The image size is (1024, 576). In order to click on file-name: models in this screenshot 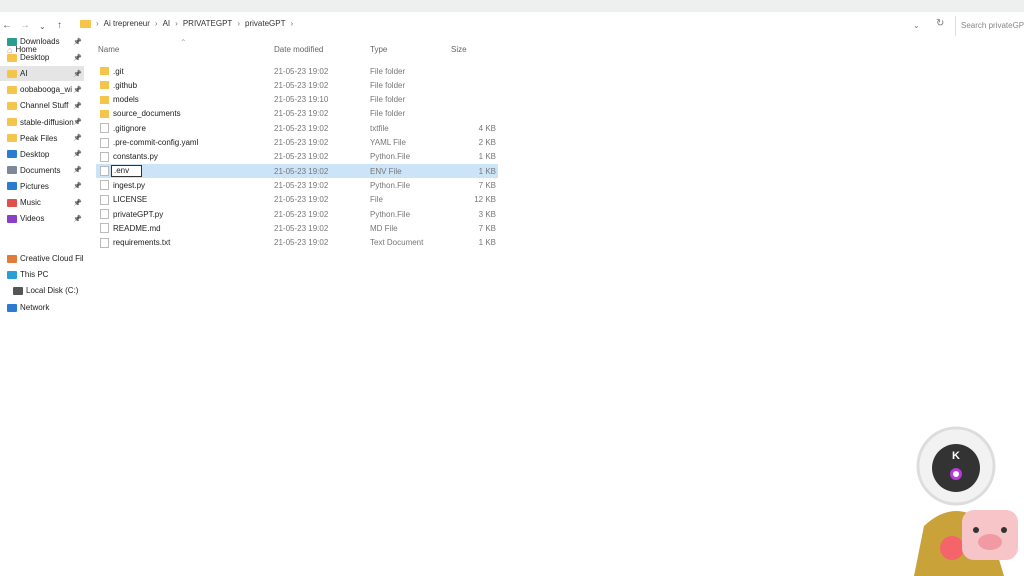, I will do `click(126, 100)`.